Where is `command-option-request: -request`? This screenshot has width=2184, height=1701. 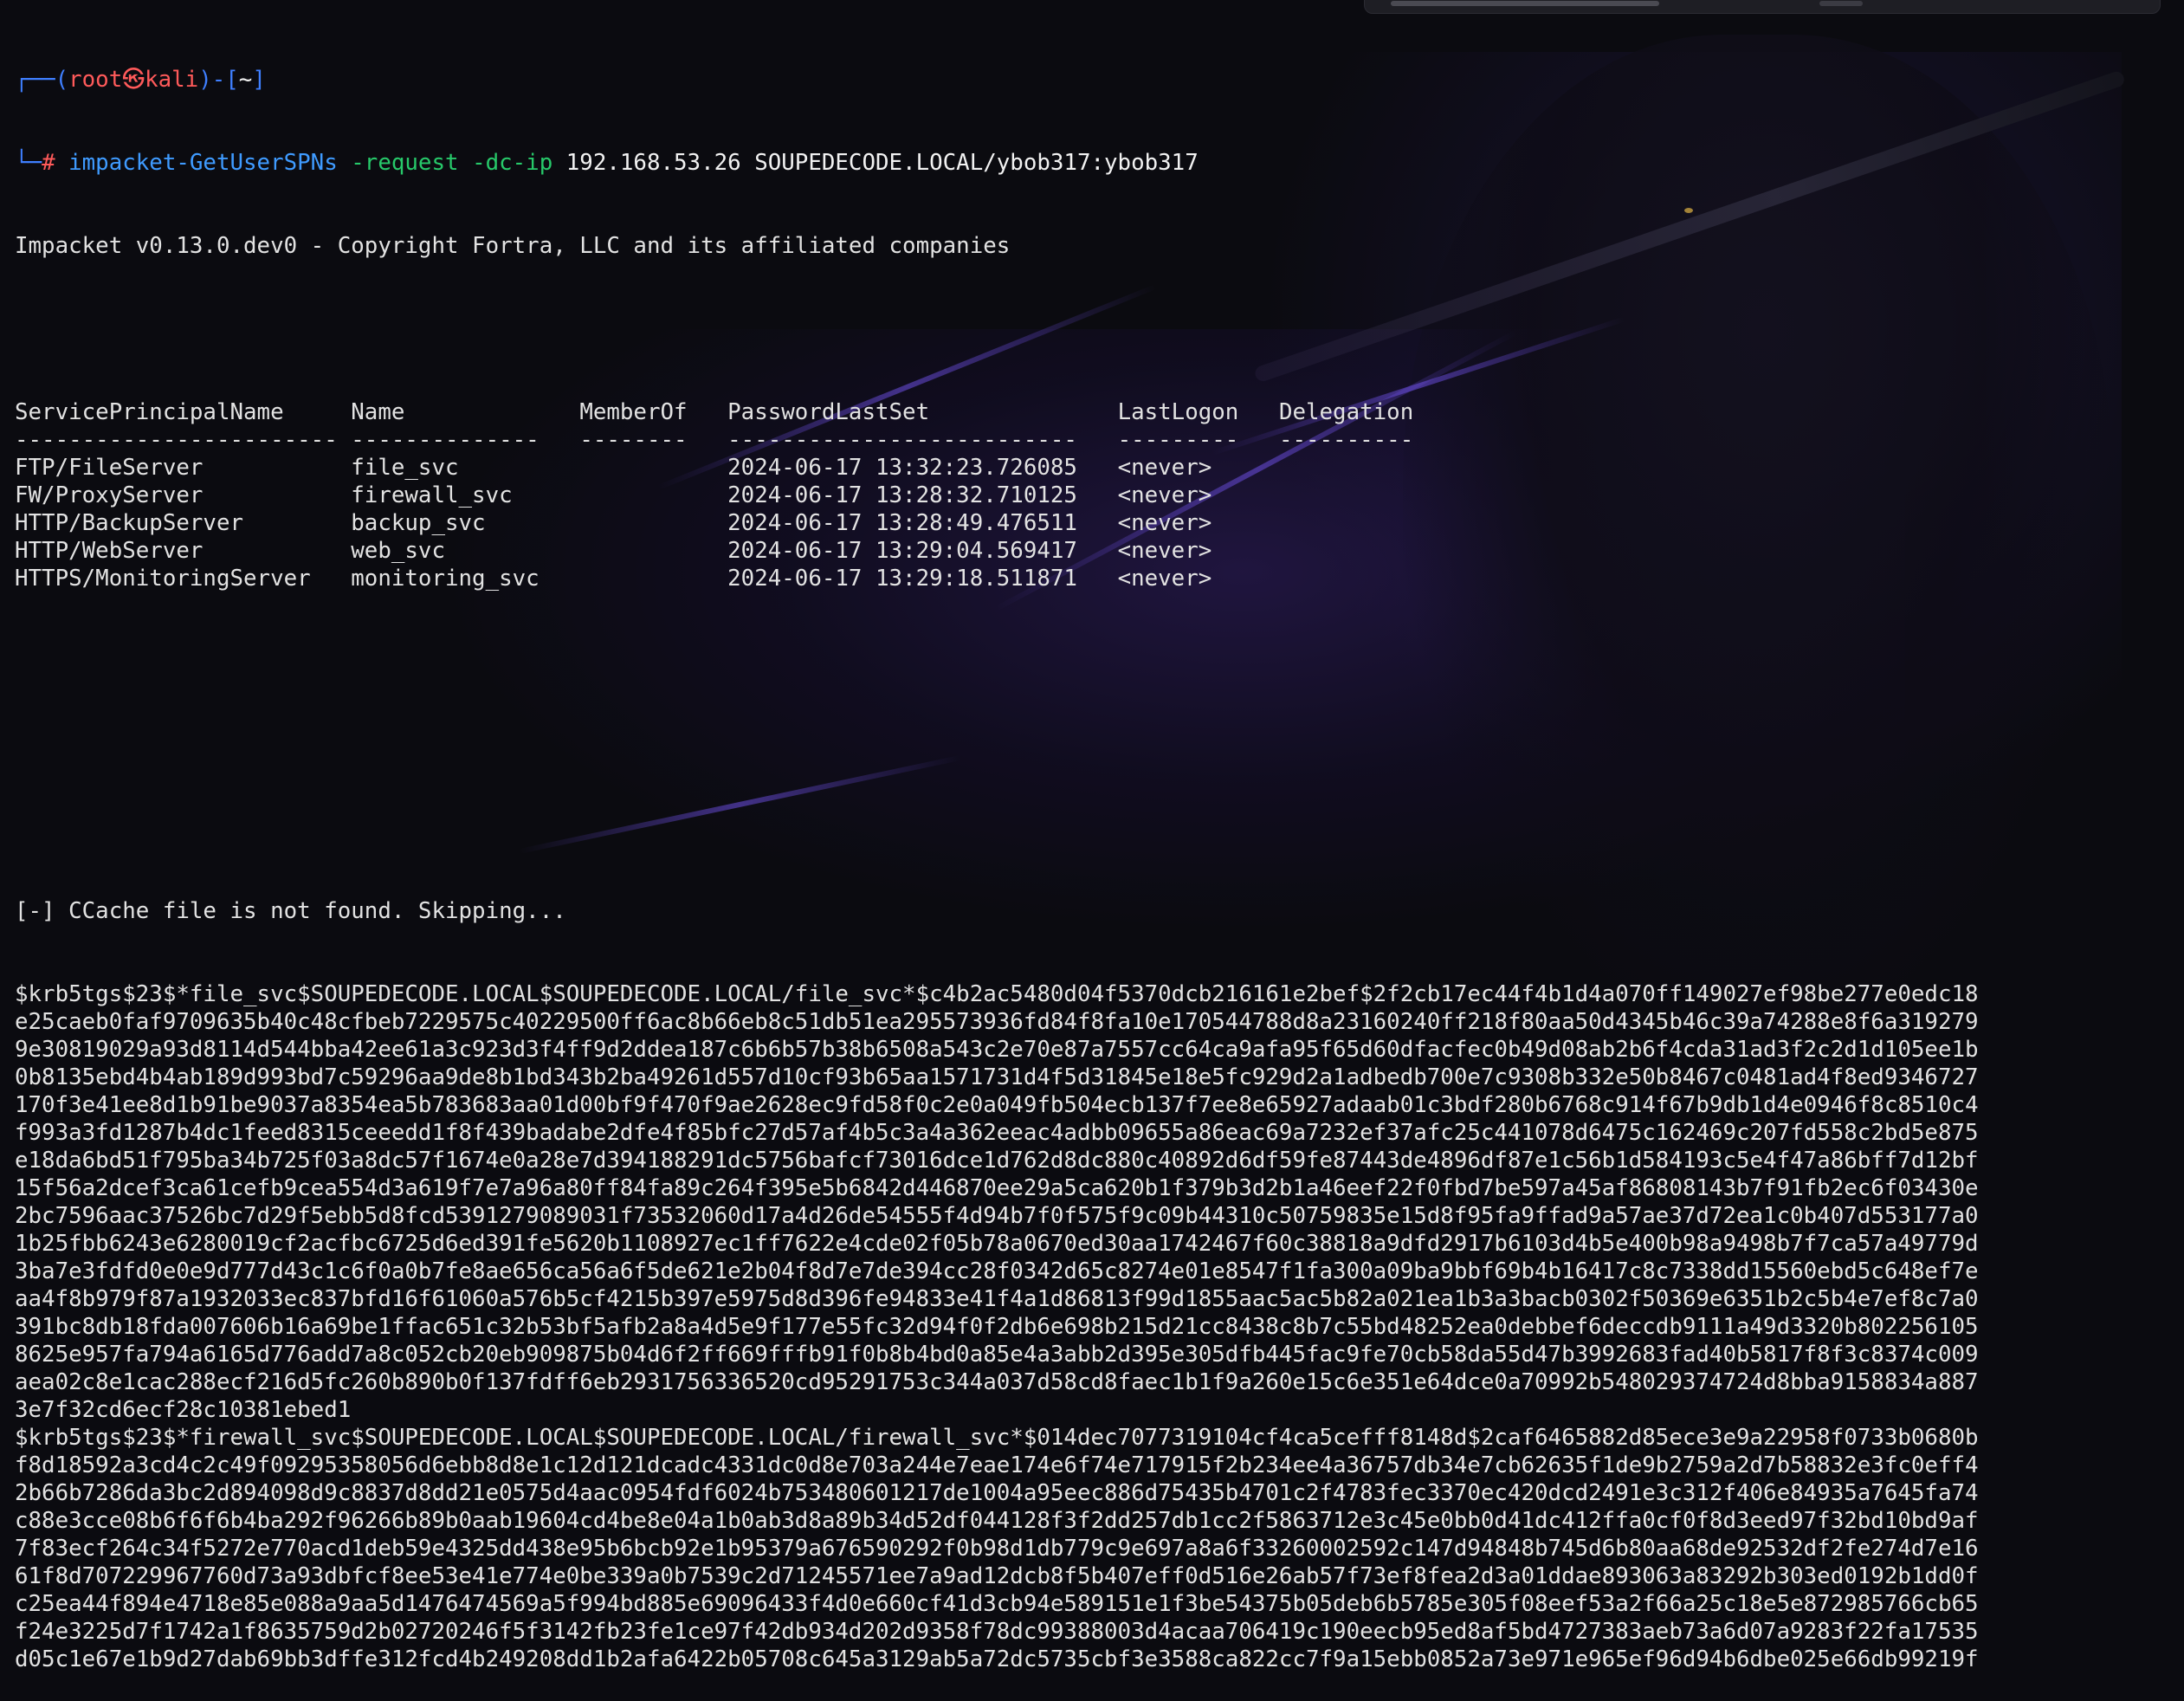
command-option-request: -request is located at coordinates (405, 163).